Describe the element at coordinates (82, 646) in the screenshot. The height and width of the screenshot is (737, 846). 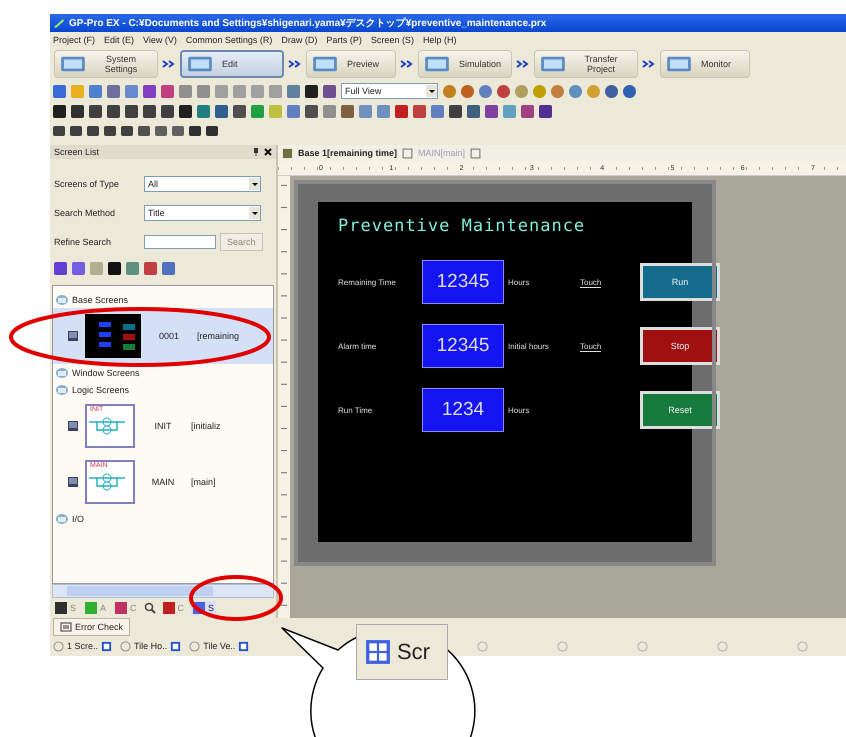
I see `status-item: 1 Scre..` at that location.